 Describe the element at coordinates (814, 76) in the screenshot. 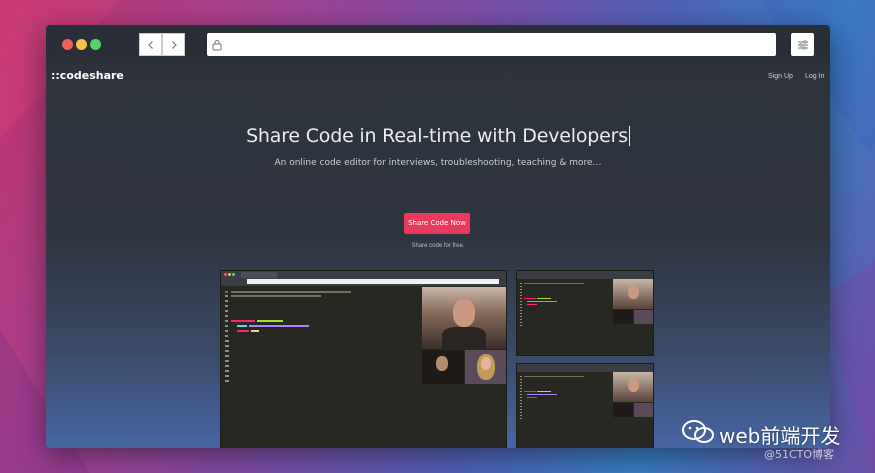

I see `login-link: Log In` at that location.